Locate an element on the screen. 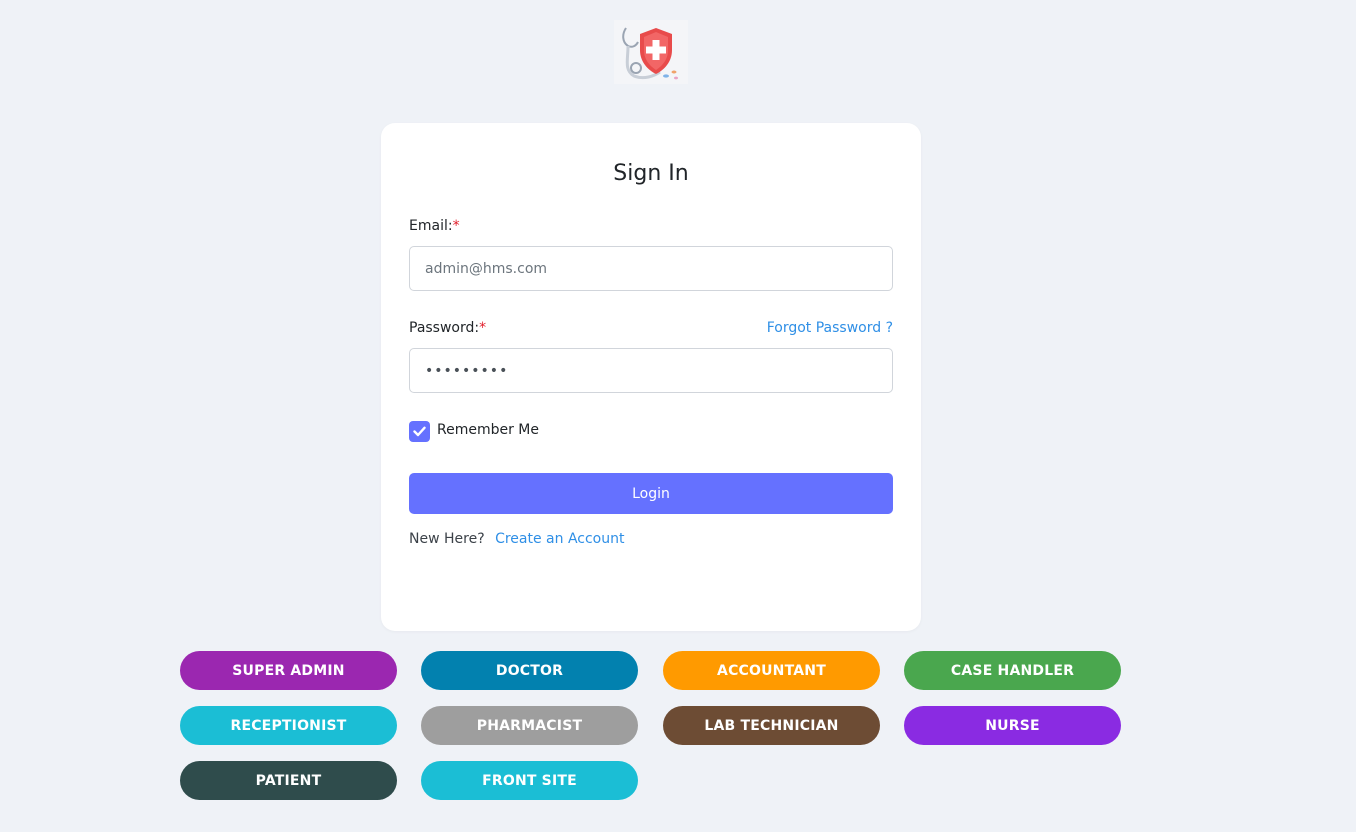  email-label-text: Email: is located at coordinates (431, 226).